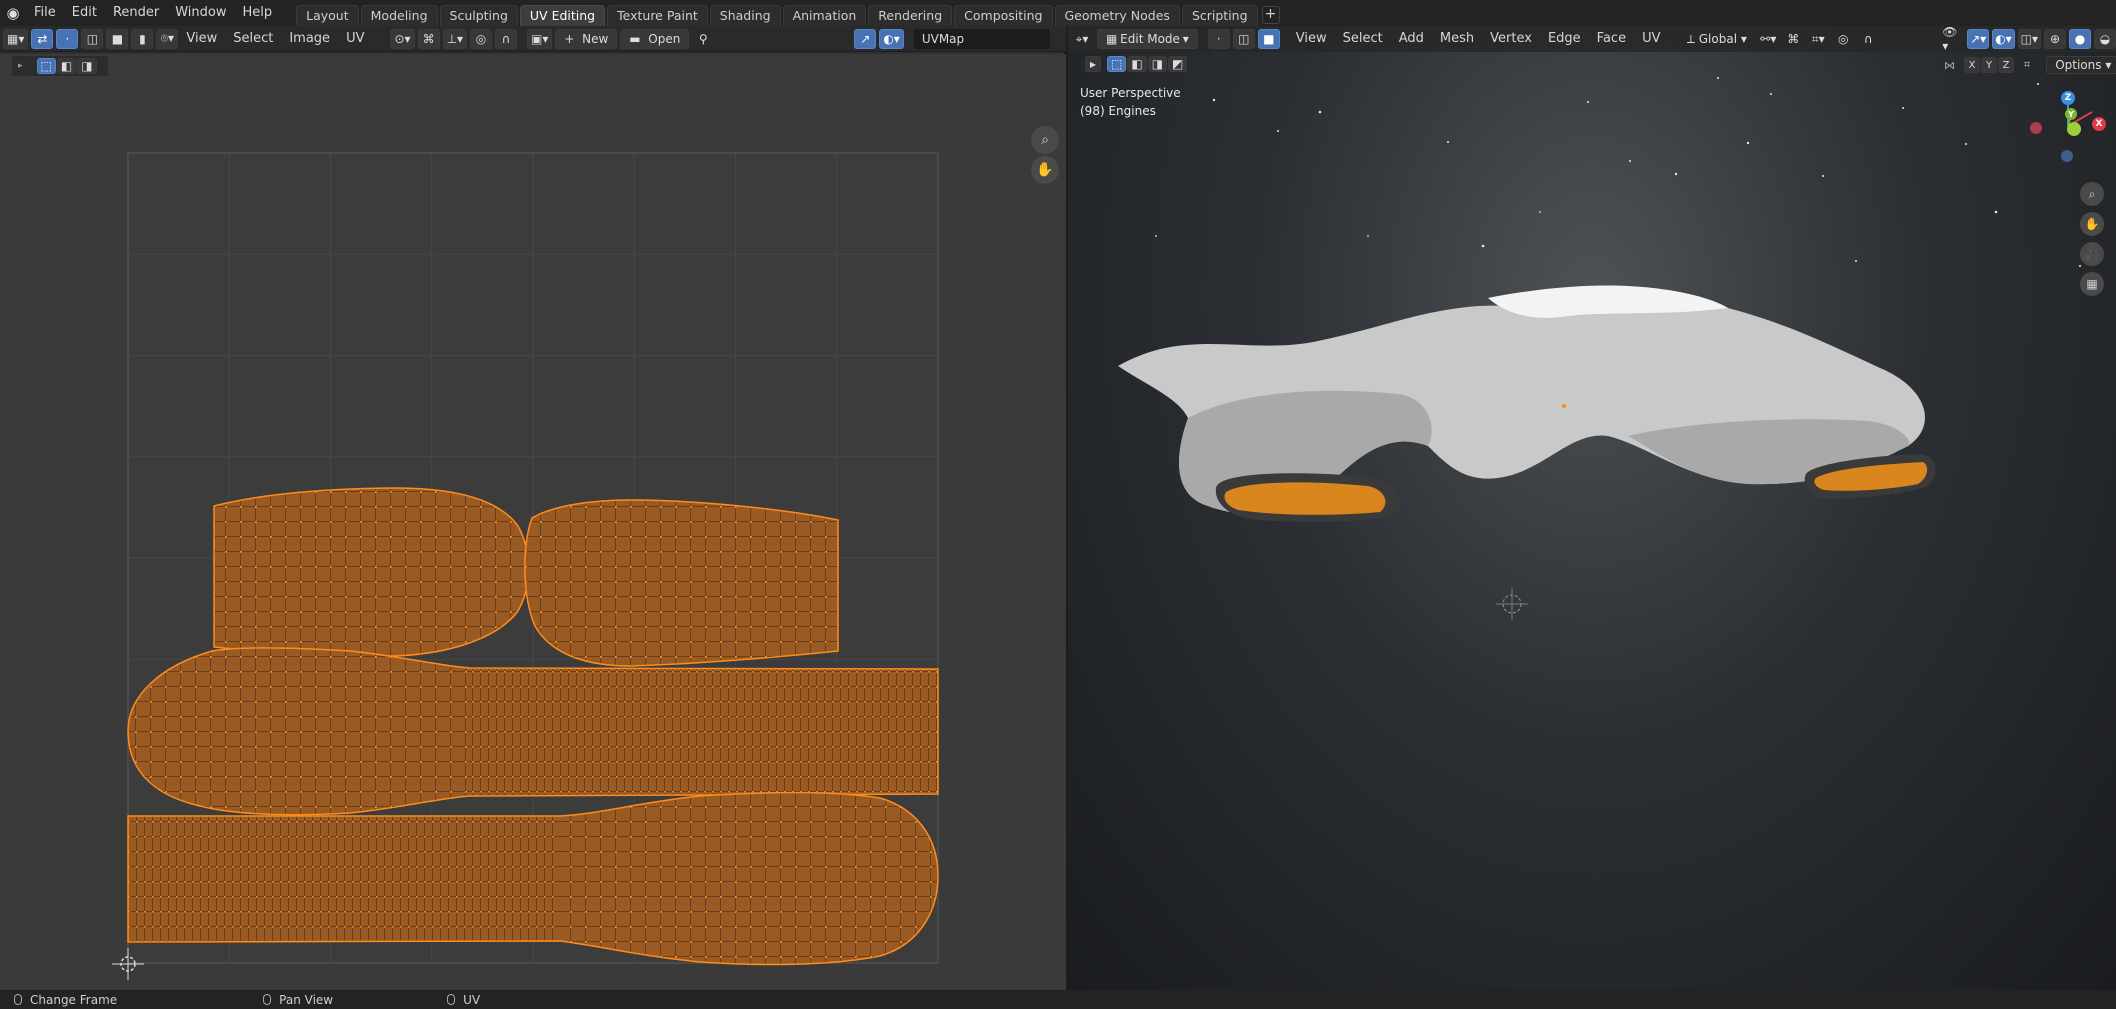  What do you see at coordinates (1717, 39) in the screenshot?
I see `orientation-selector: ⟂ Global ▾` at bounding box center [1717, 39].